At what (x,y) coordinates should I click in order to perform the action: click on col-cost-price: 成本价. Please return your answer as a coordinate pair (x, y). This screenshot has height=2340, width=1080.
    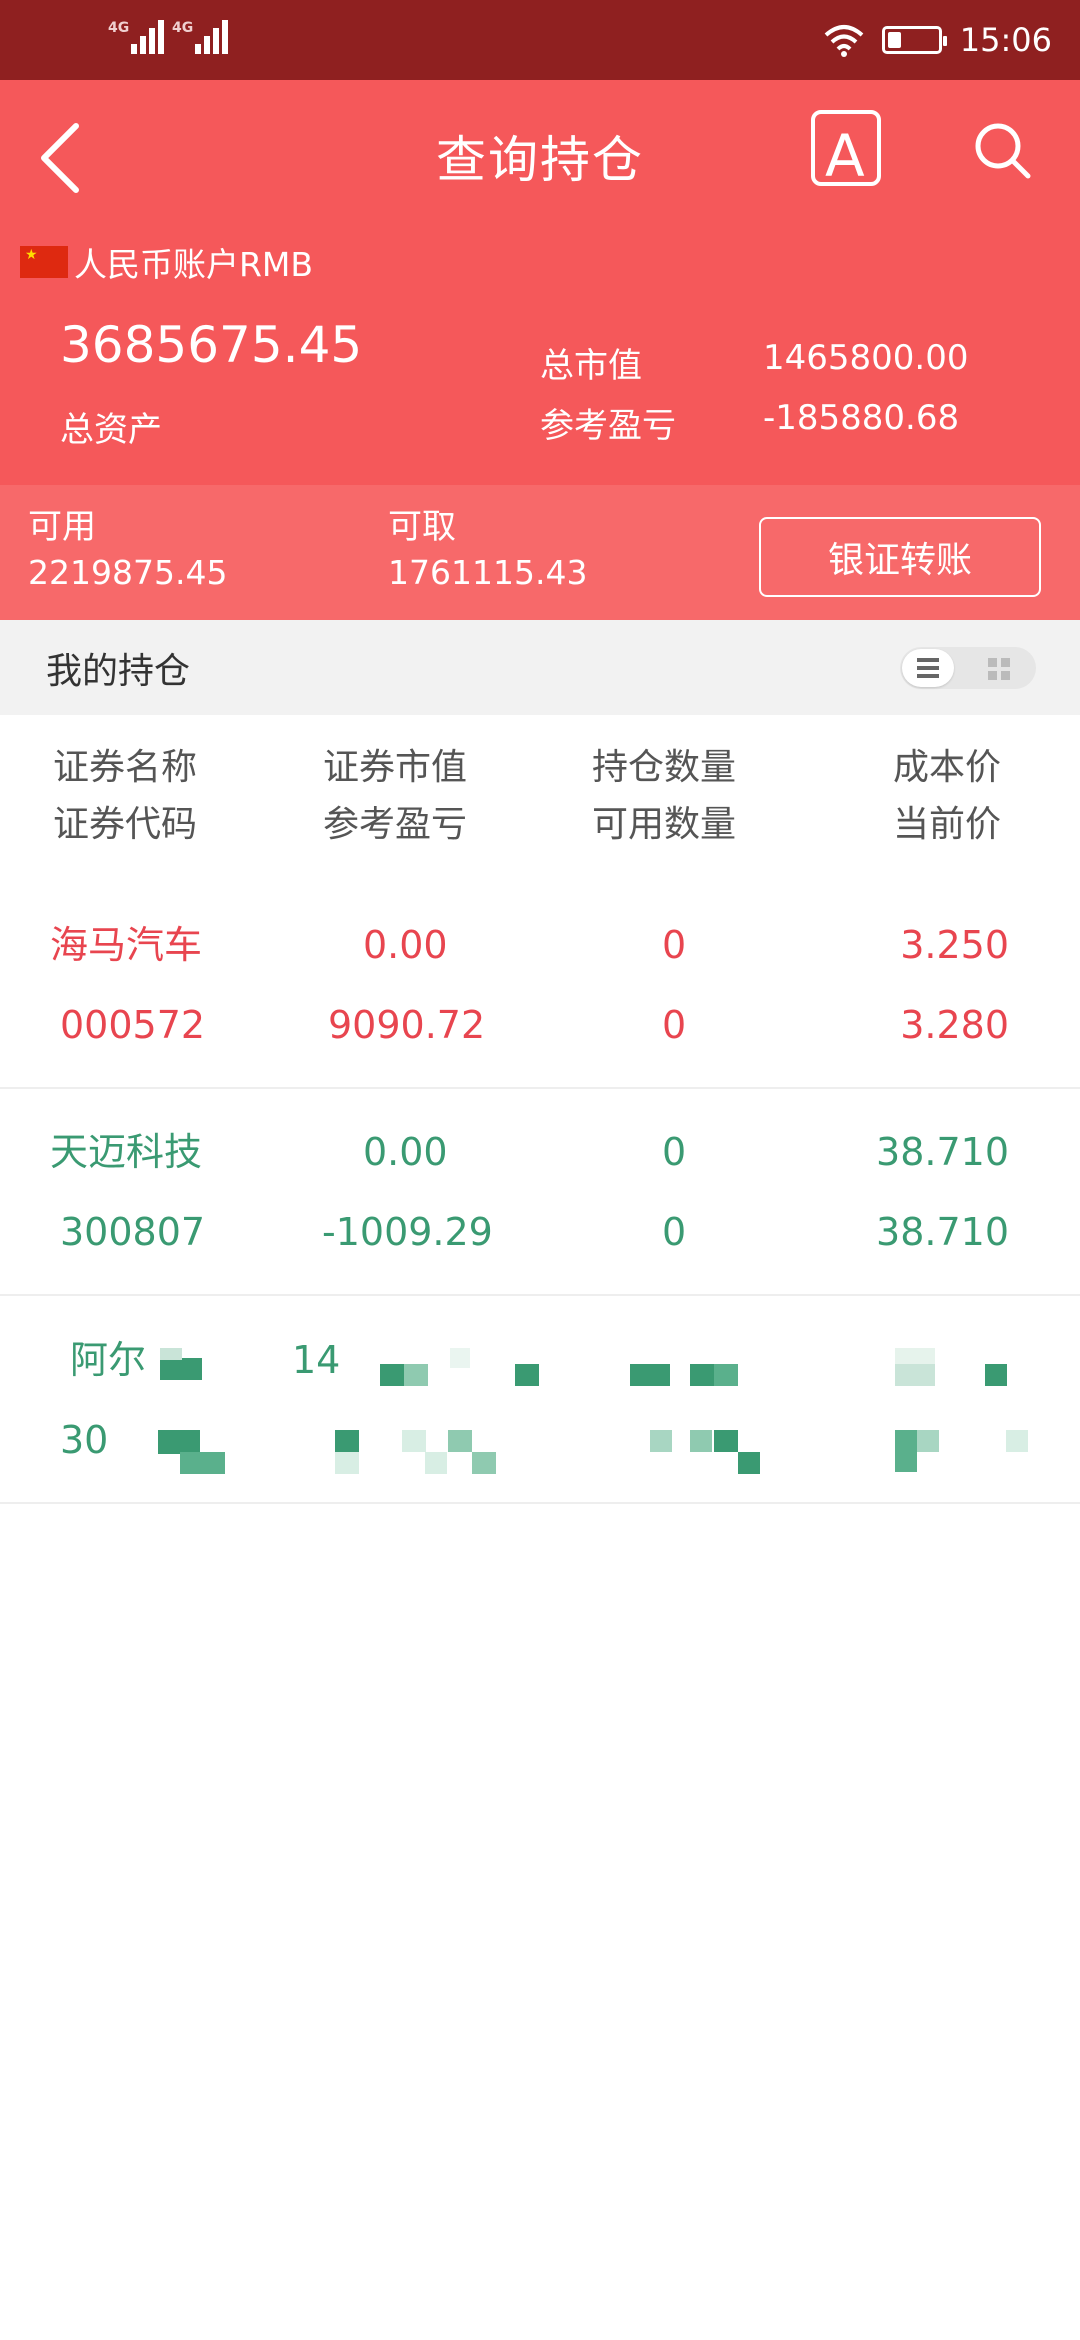
    Looking at the image, I should click on (946, 767).